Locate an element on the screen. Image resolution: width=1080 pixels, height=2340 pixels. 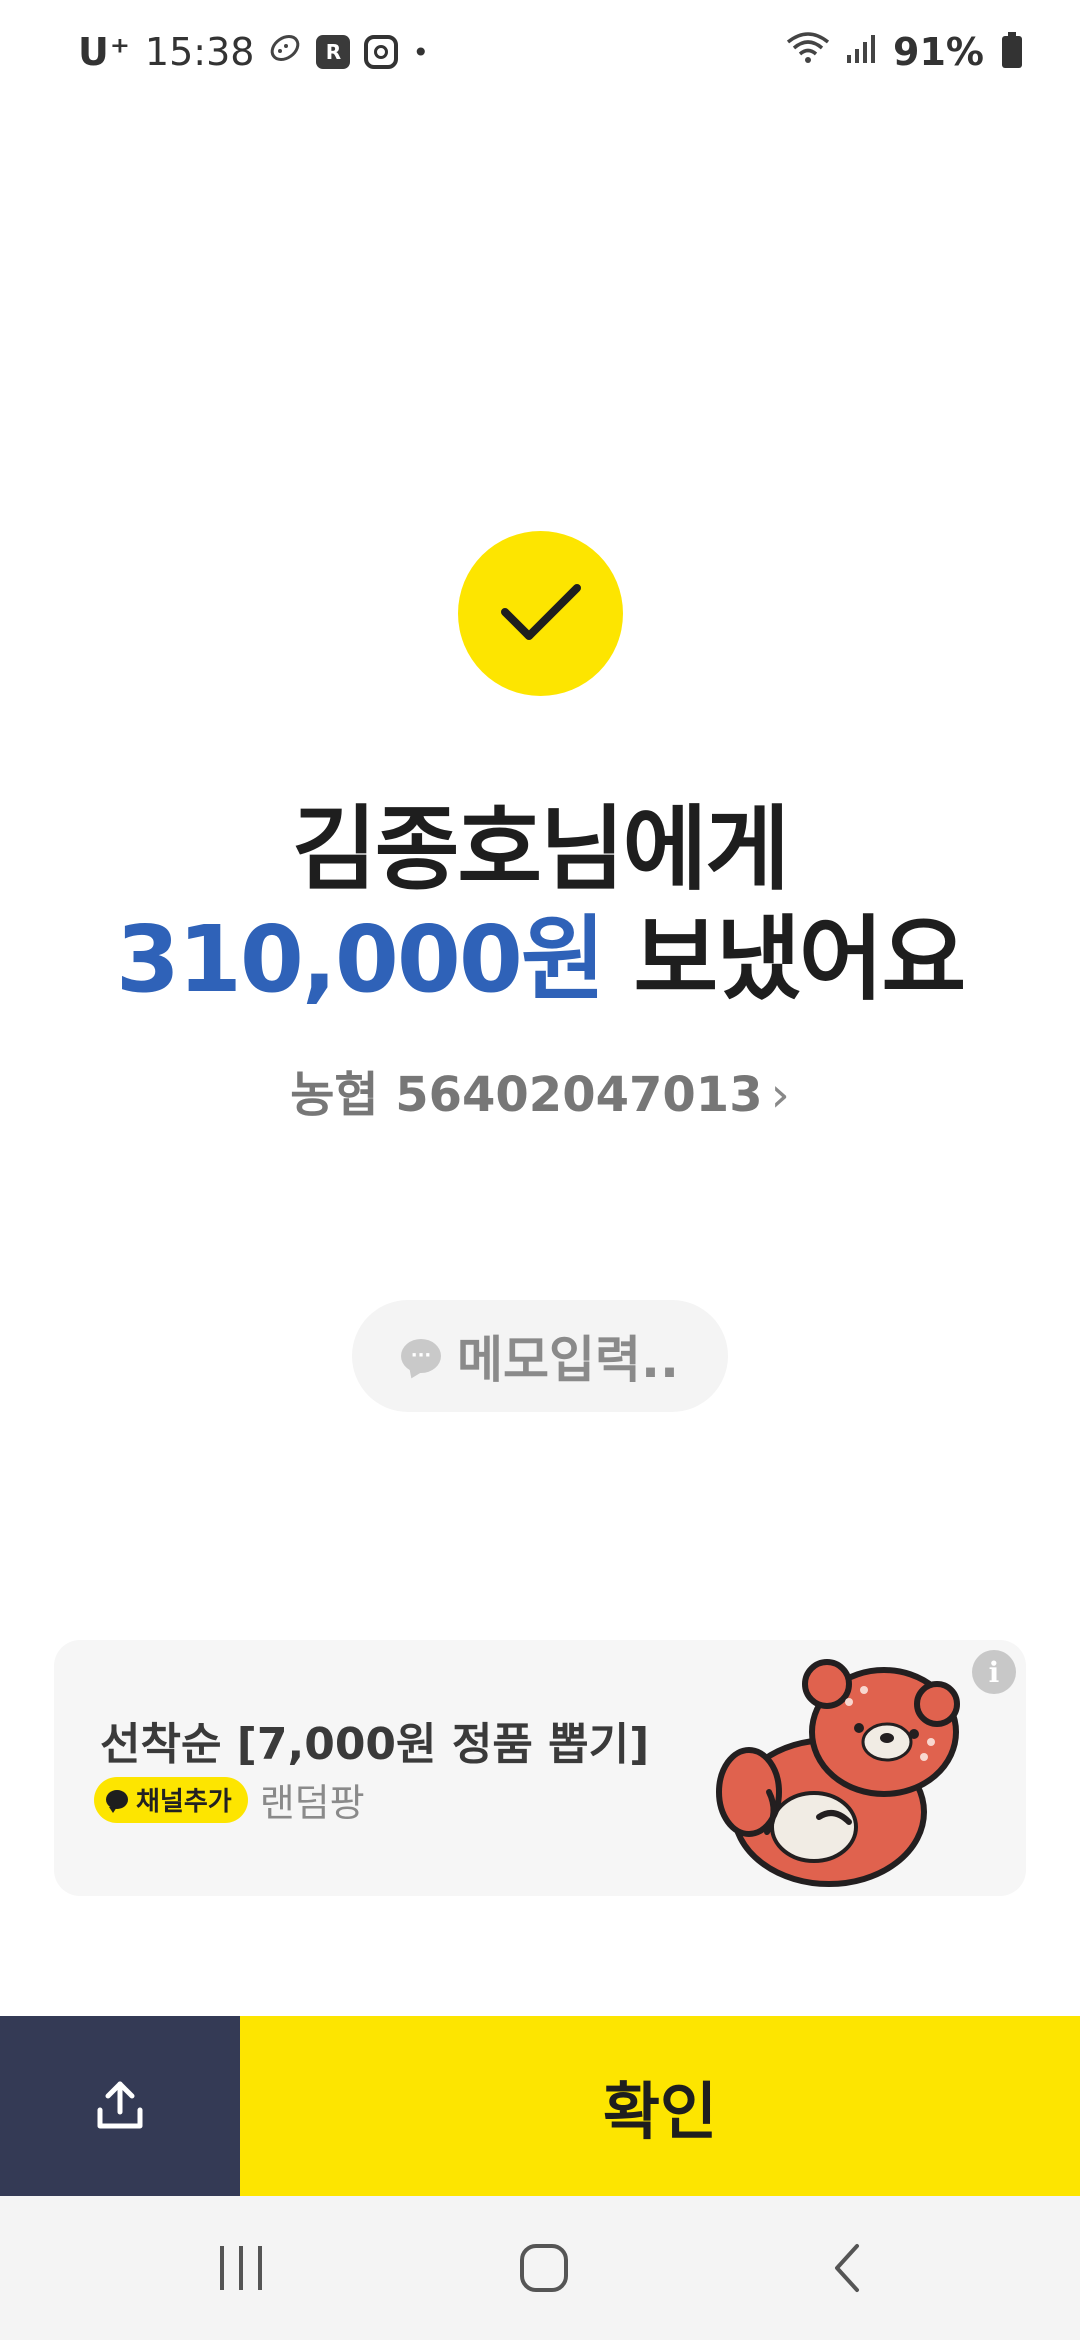
back-button is located at coordinates (847, 2268).